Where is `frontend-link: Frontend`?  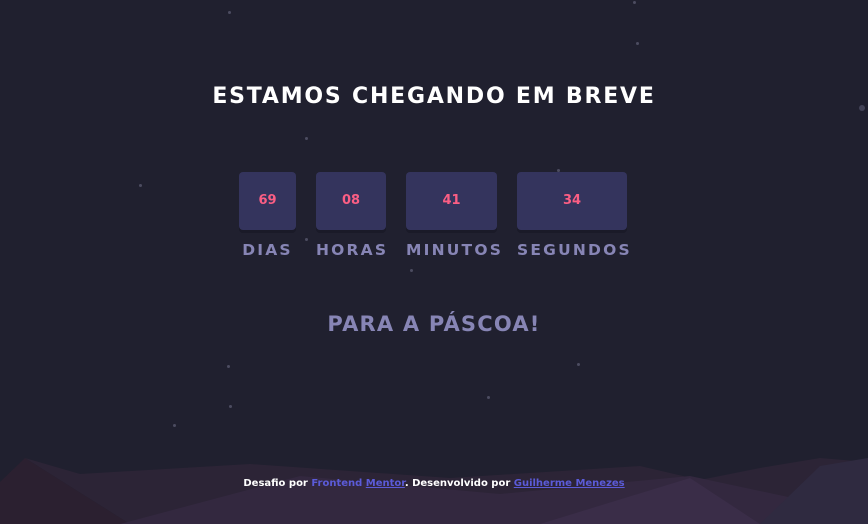 frontend-link: Frontend is located at coordinates (336, 483).